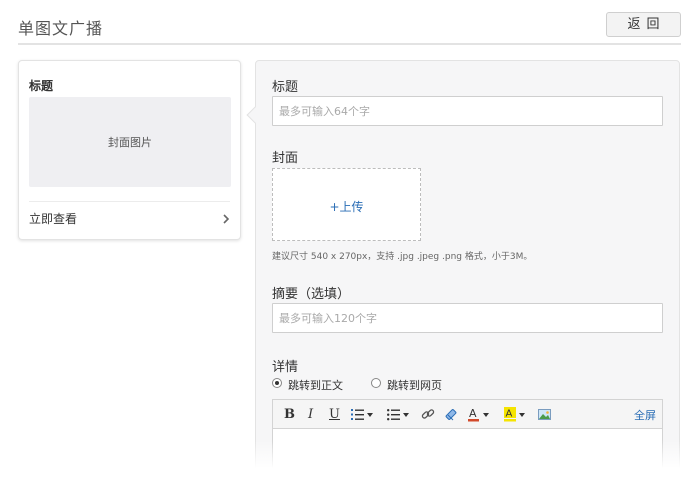 The image size is (700, 478). Describe the element at coordinates (130, 219) in the screenshot. I see `view-now-link: 立即查看` at that location.